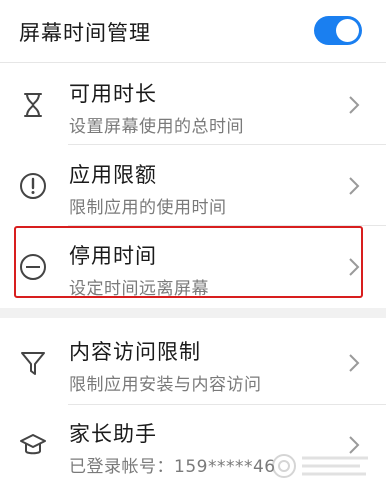 This screenshot has height=493, width=386. I want to click on screen-time-toggle, so click(338, 30).